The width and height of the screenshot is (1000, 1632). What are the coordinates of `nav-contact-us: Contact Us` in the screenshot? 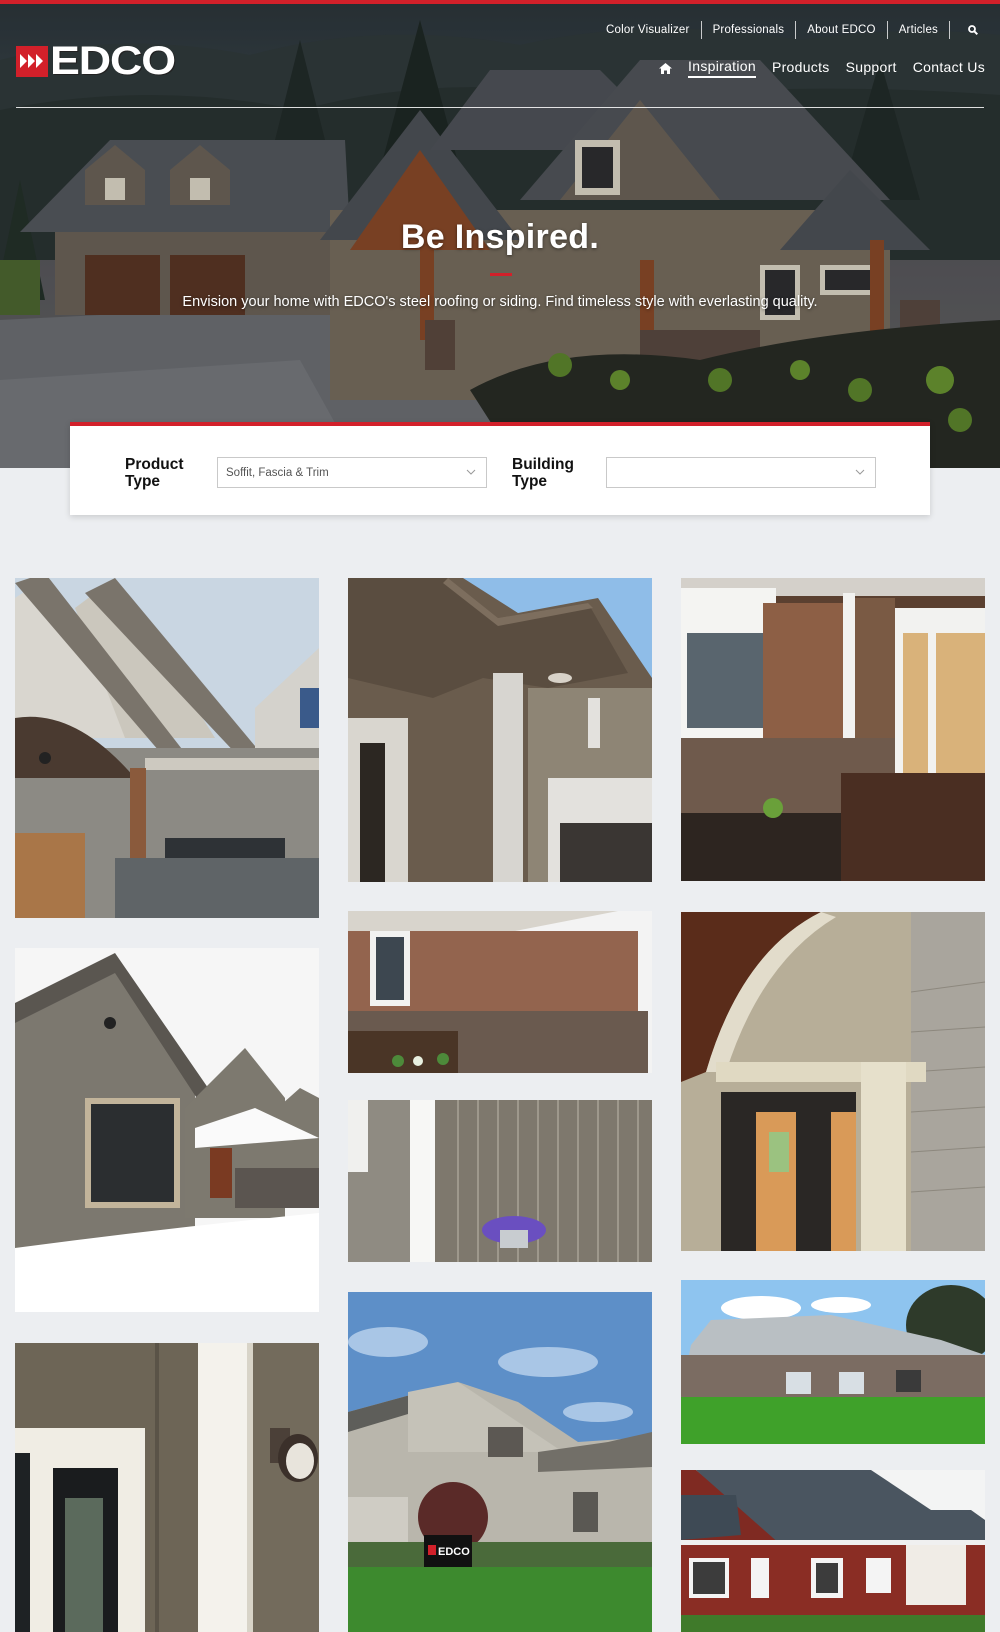 It's located at (949, 68).